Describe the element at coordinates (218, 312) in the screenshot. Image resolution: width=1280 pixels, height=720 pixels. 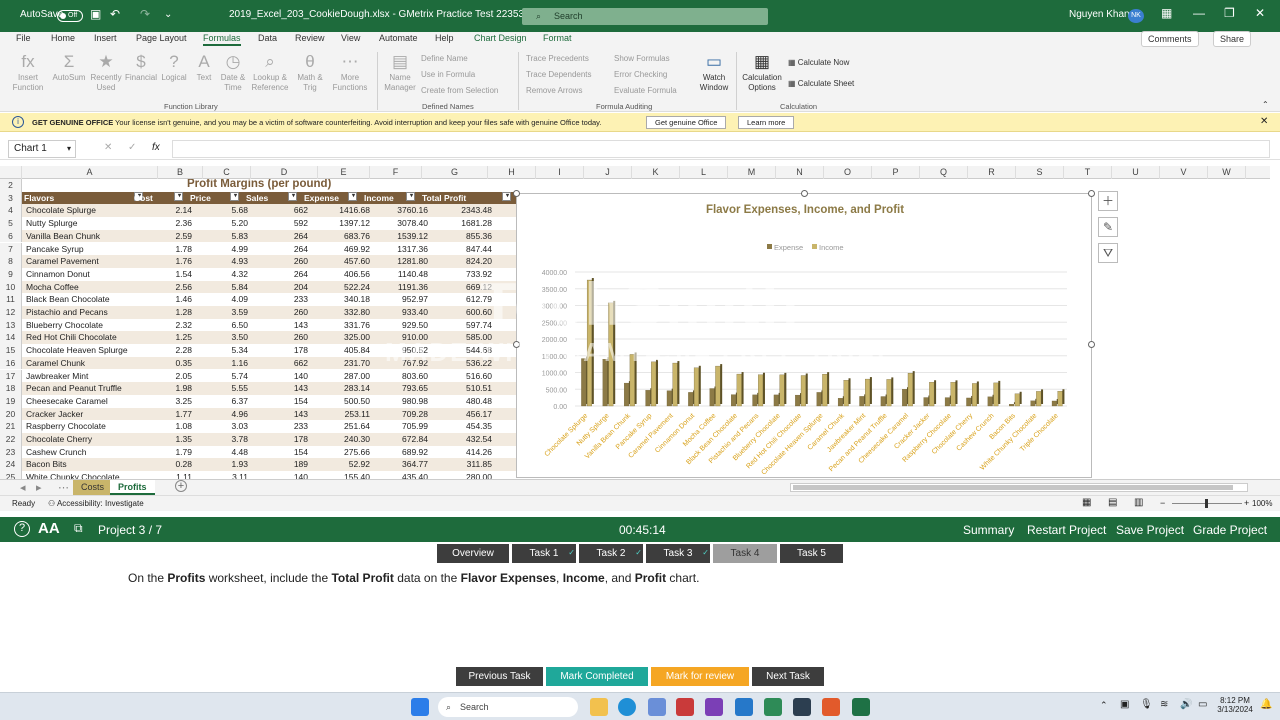
I see `table-cell: 3.59` at that location.